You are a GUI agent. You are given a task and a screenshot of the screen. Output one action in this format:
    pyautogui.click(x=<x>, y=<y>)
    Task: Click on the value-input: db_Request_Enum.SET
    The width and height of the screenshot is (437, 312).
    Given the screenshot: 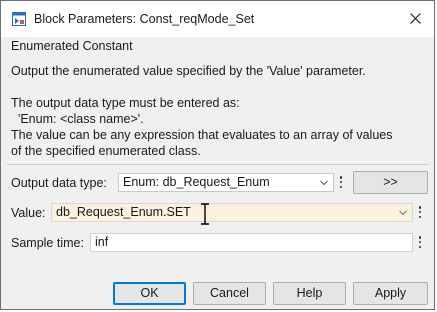 What is the action you would take?
    pyautogui.click(x=232, y=212)
    